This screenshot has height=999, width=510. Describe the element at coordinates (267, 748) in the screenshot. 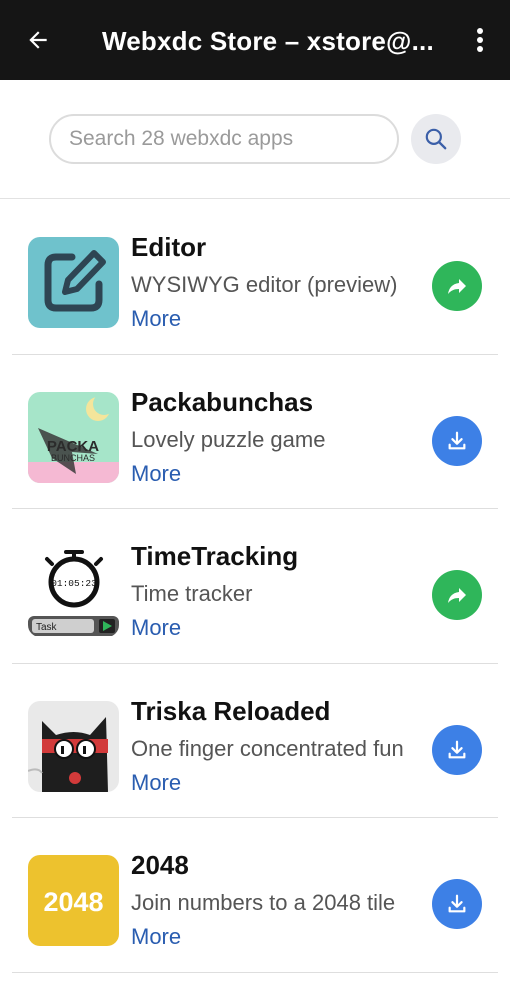

I see `app-description: One finger concentrated fun` at that location.